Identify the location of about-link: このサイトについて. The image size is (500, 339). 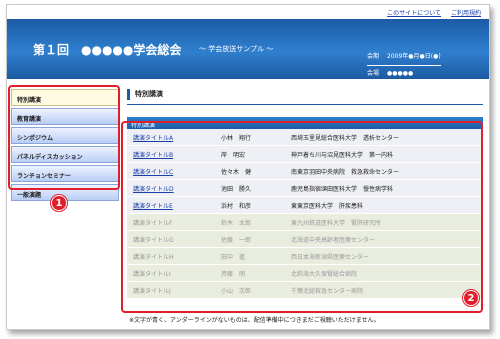
(414, 12).